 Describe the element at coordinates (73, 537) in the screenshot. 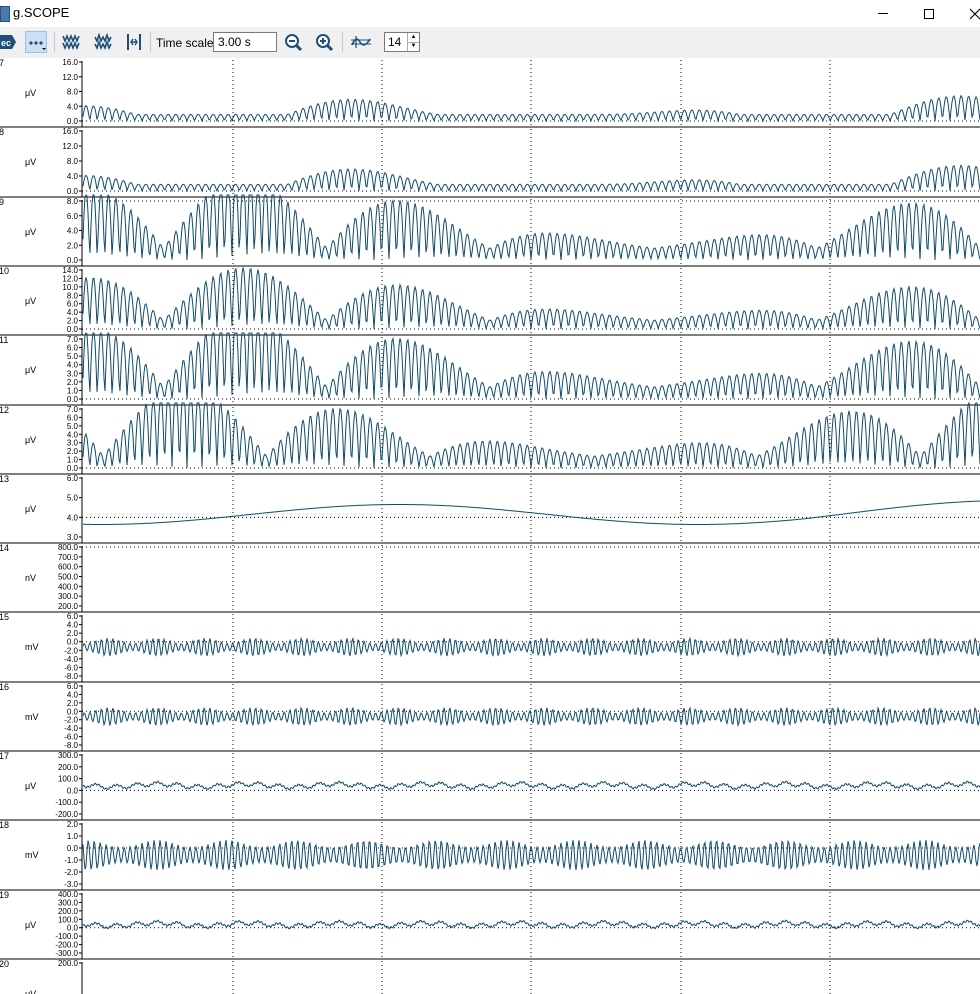

I see `y-tick-label: 3.0` at that location.